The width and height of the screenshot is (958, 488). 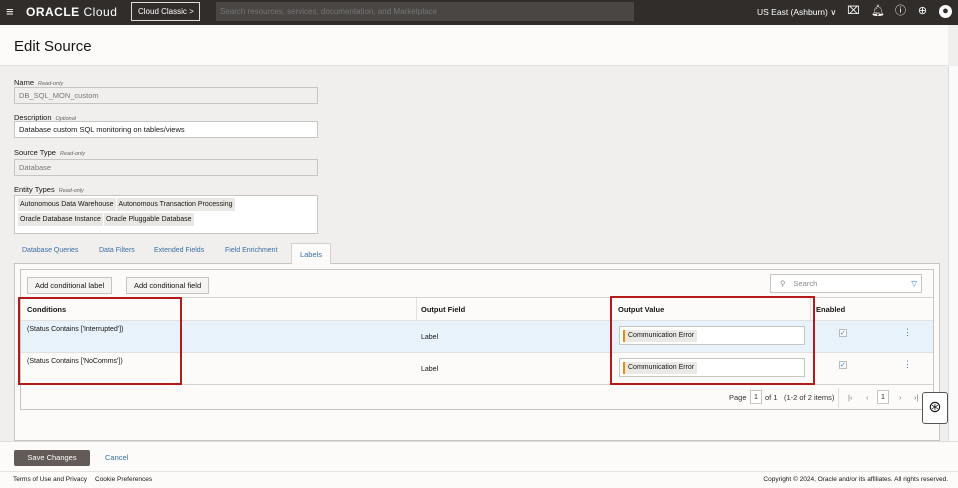 I want to click on hamburger-menu-icon: ≡, so click(x=10, y=11).